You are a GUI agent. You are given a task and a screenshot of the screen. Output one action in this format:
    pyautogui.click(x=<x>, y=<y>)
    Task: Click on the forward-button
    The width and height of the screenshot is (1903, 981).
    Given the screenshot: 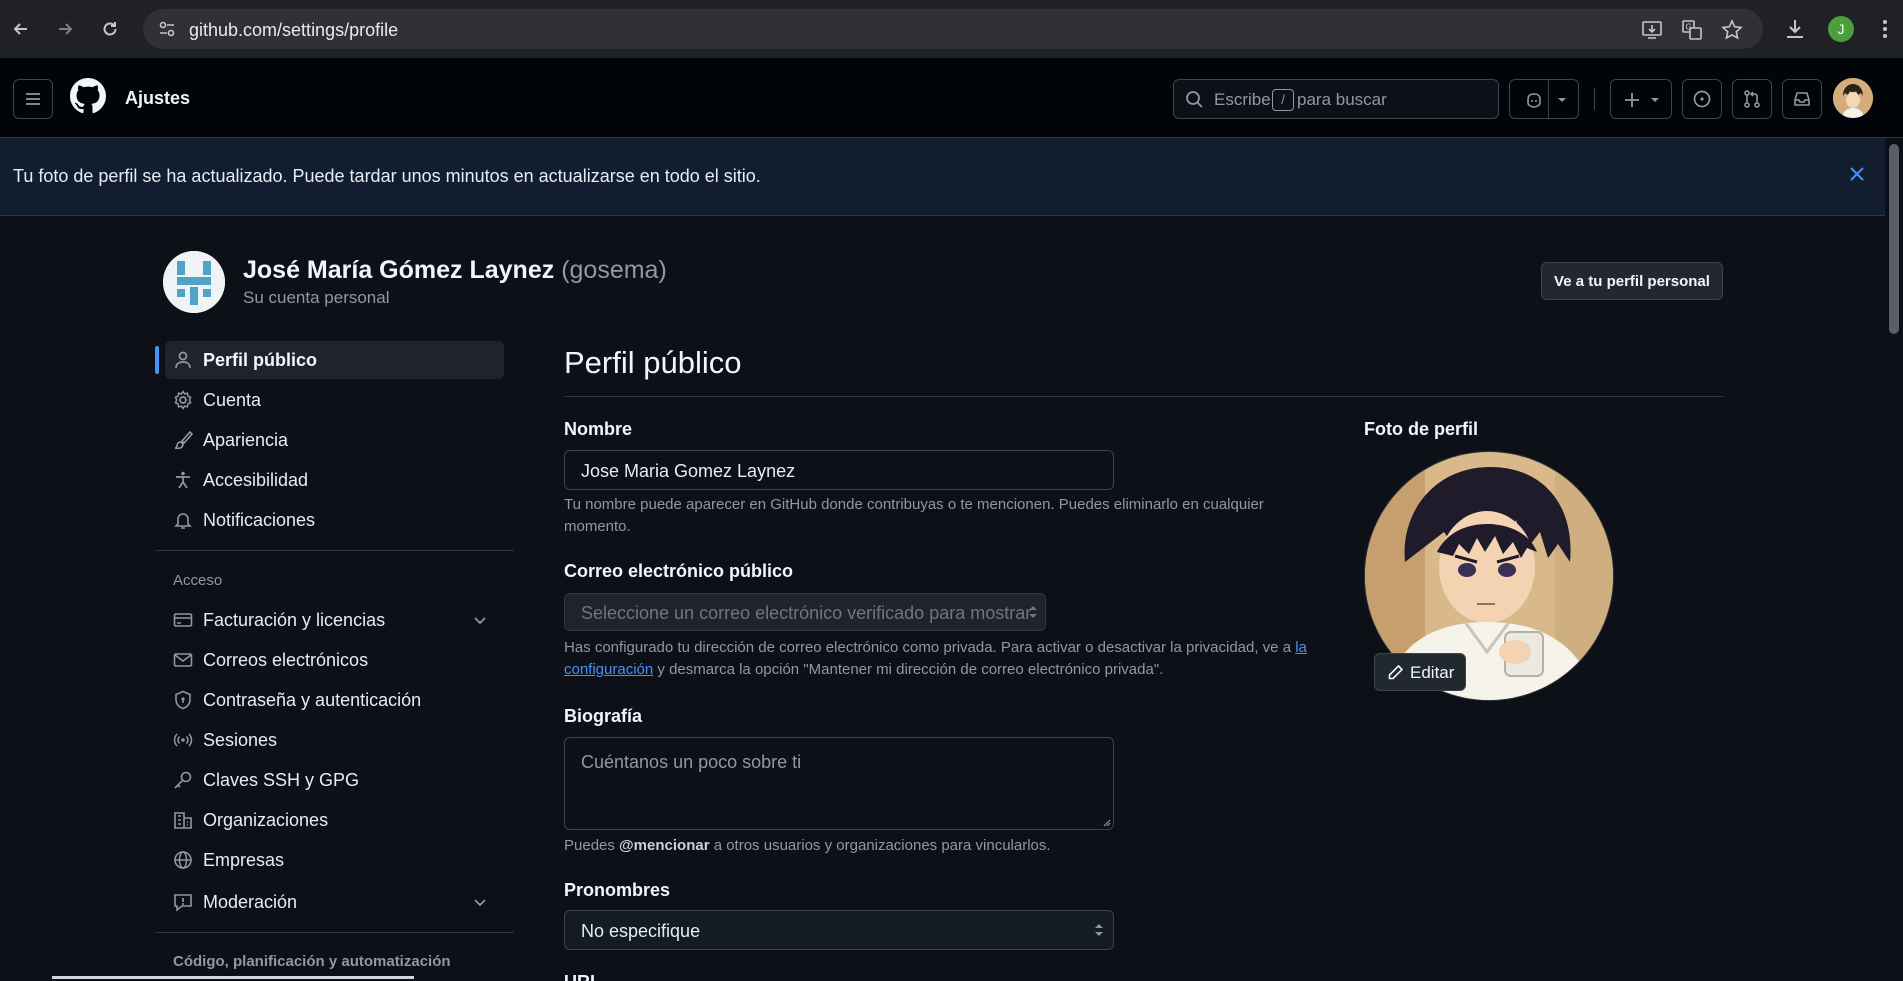 What is the action you would take?
    pyautogui.click(x=65, y=29)
    